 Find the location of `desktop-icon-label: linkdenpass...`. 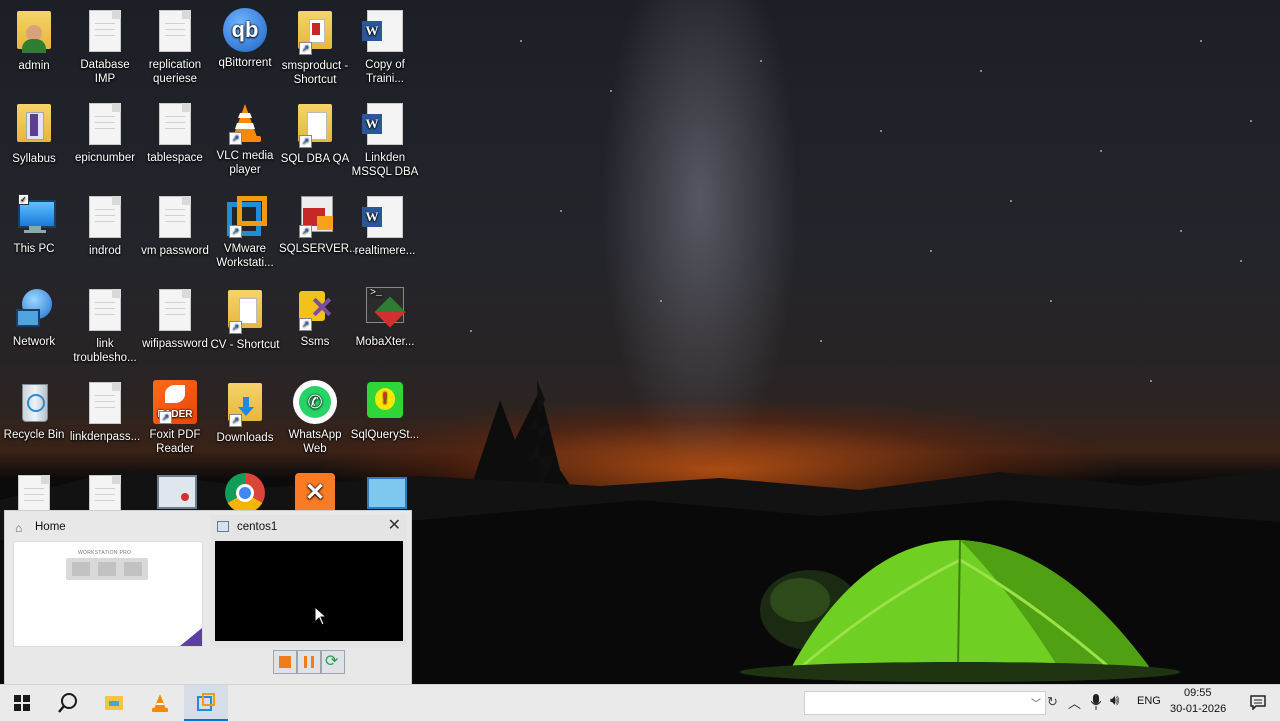

desktop-icon-label: linkdenpass... is located at coordinates (105, 437).